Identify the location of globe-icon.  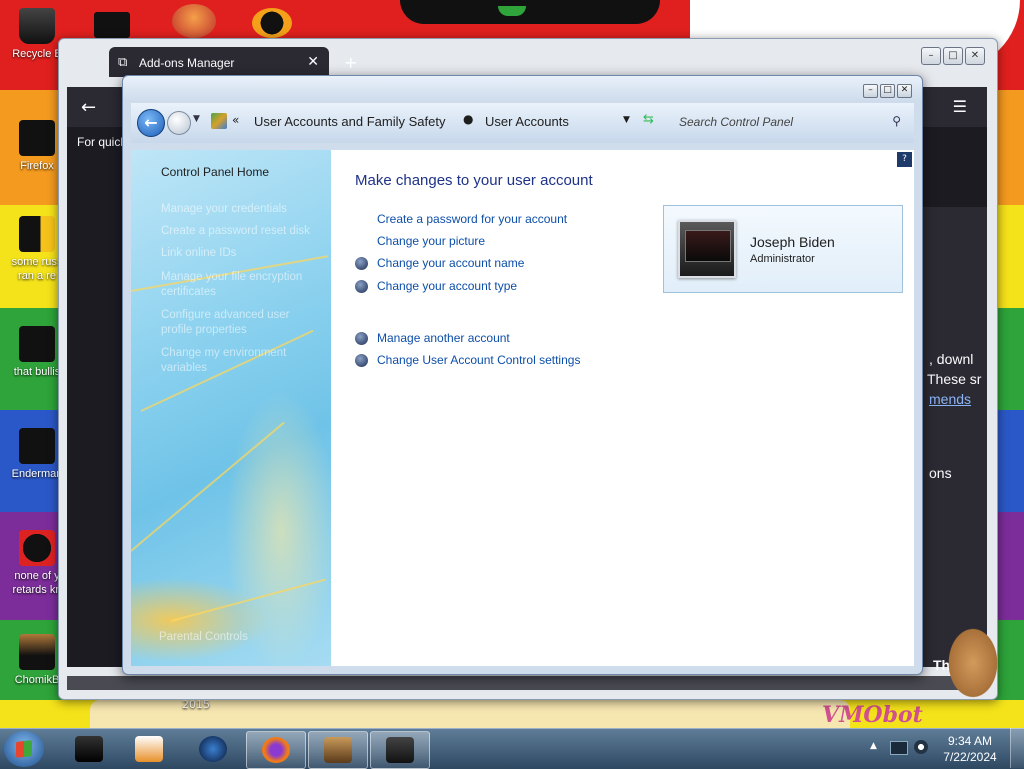
(213, 749).